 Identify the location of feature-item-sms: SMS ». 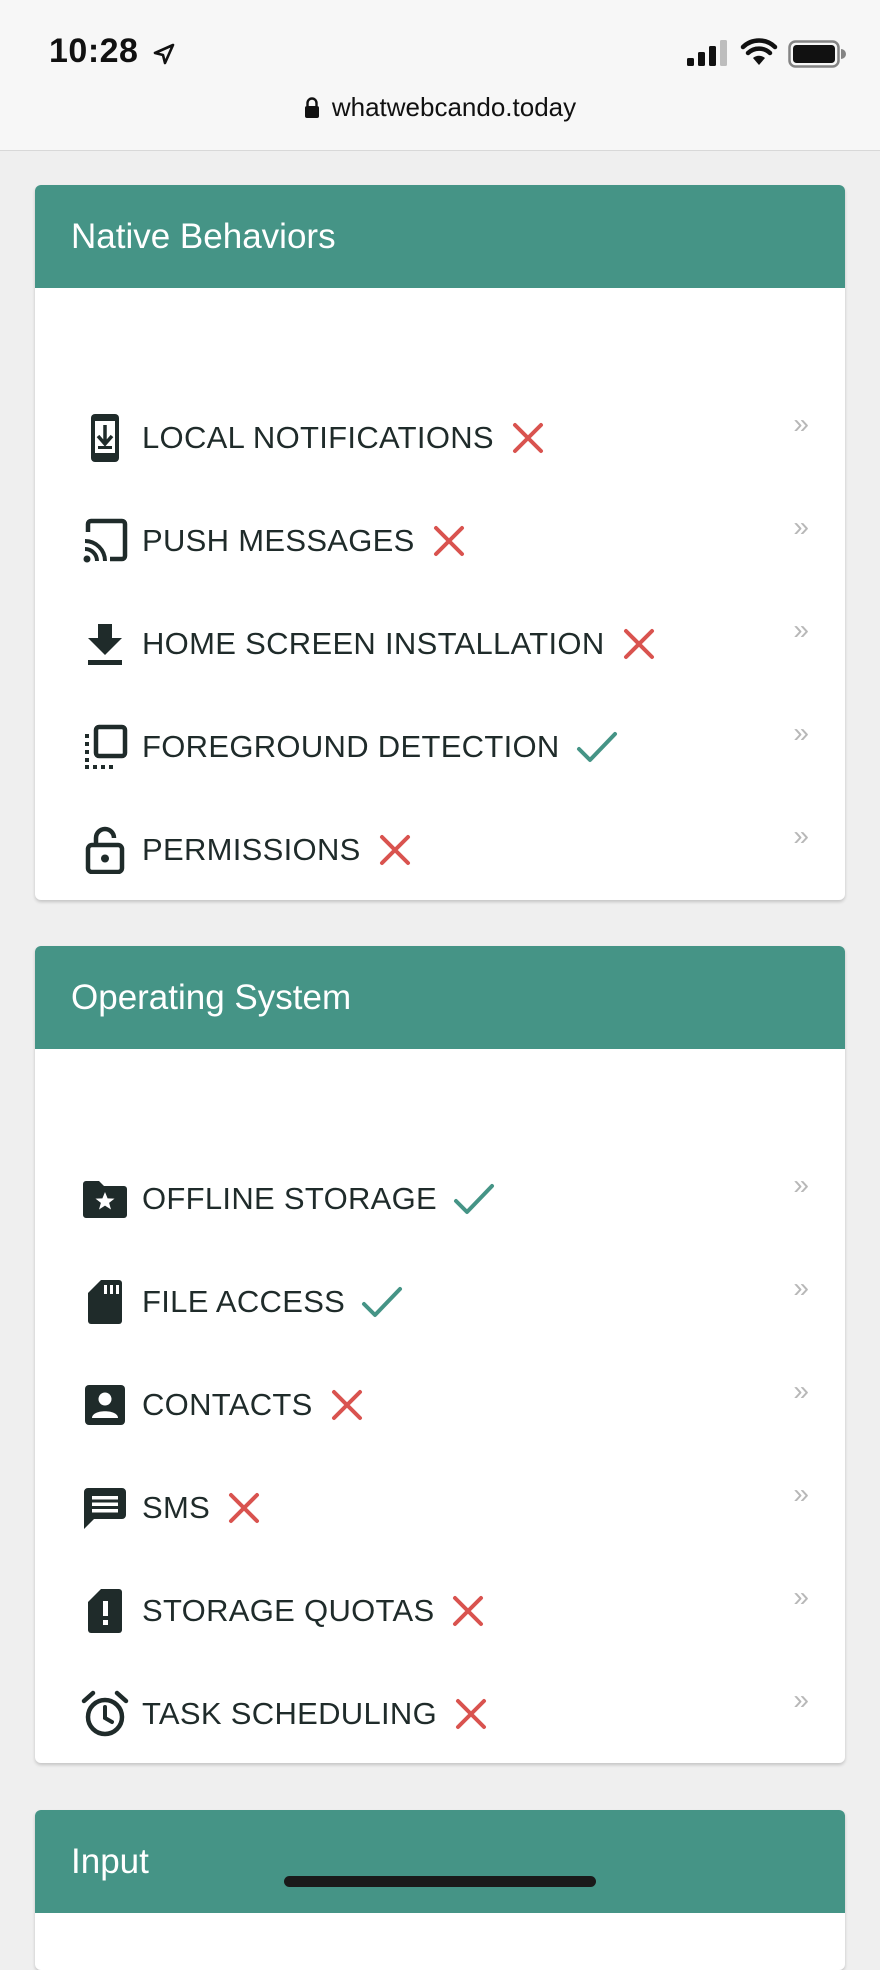
(444, 1508).